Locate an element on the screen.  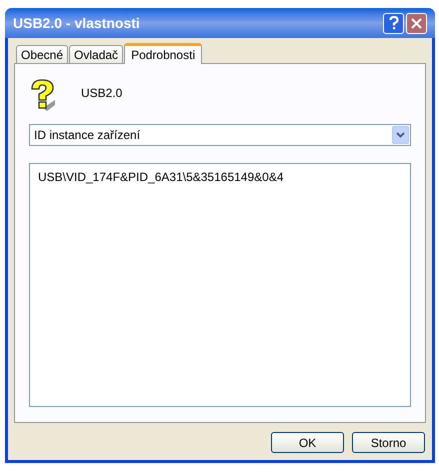
chevron-down-icon is located at coordinates (400, 135).